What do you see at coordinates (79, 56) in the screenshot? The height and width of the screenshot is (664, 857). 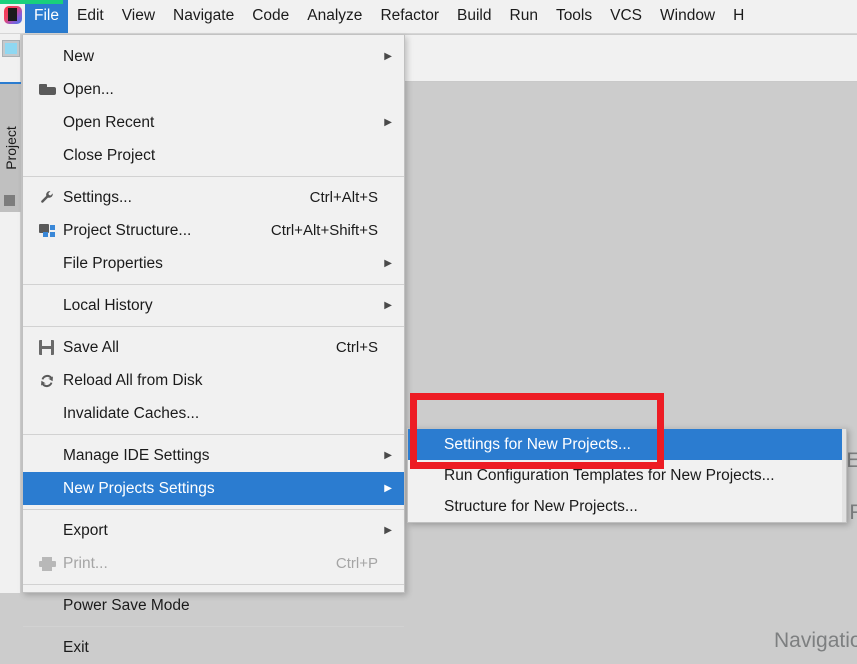 I see `menu-item-label: New` at bounding box center [79, 56].